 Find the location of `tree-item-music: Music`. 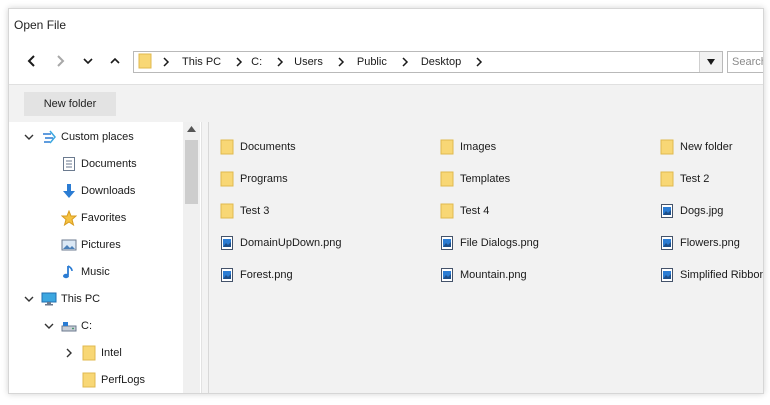

tree-item-music: Music is located at coordinates (75, 272).